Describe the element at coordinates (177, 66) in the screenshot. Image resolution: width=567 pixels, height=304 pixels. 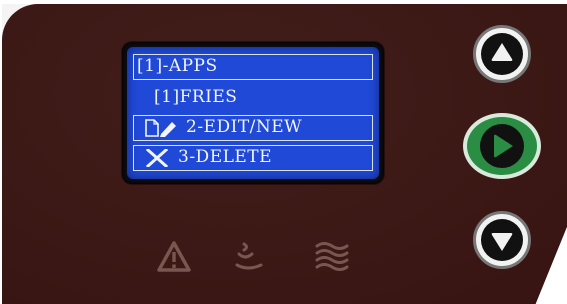
I see `menu-row-label: [1]-APPS` at that location.